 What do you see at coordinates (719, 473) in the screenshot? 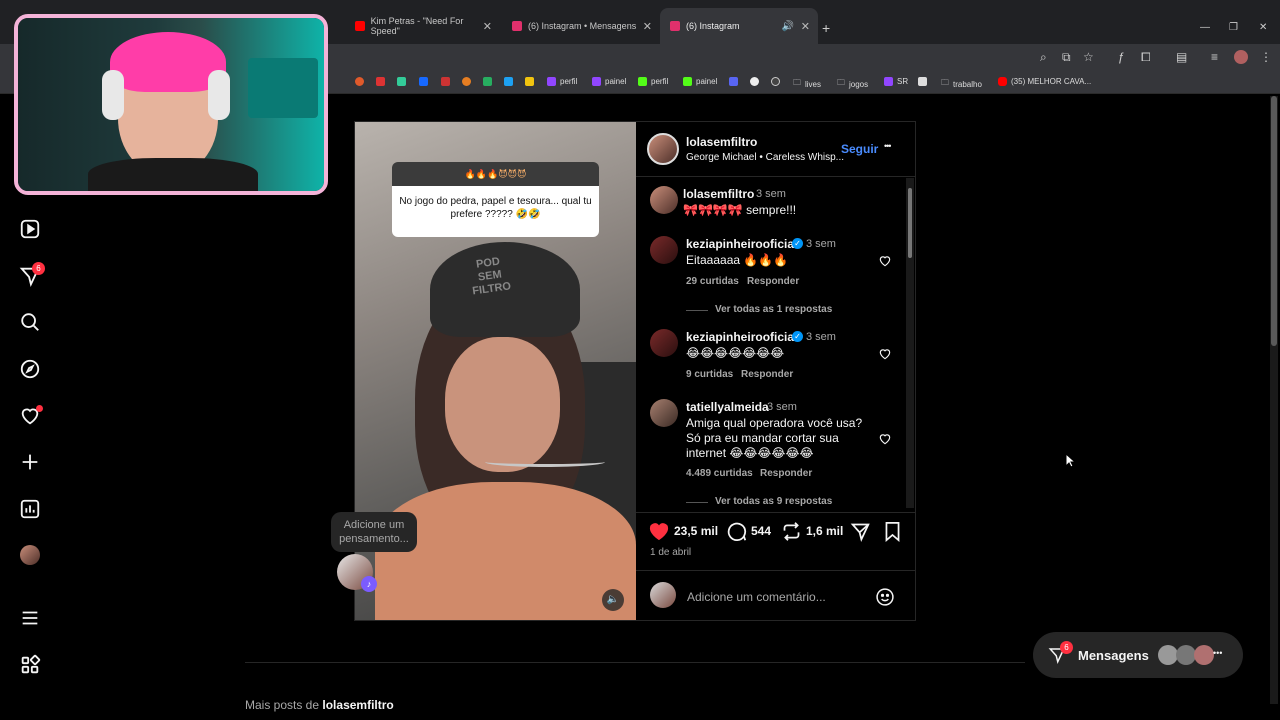
I see `comment-likes: 4.489 curtidas` at bounding box center [719, 473].